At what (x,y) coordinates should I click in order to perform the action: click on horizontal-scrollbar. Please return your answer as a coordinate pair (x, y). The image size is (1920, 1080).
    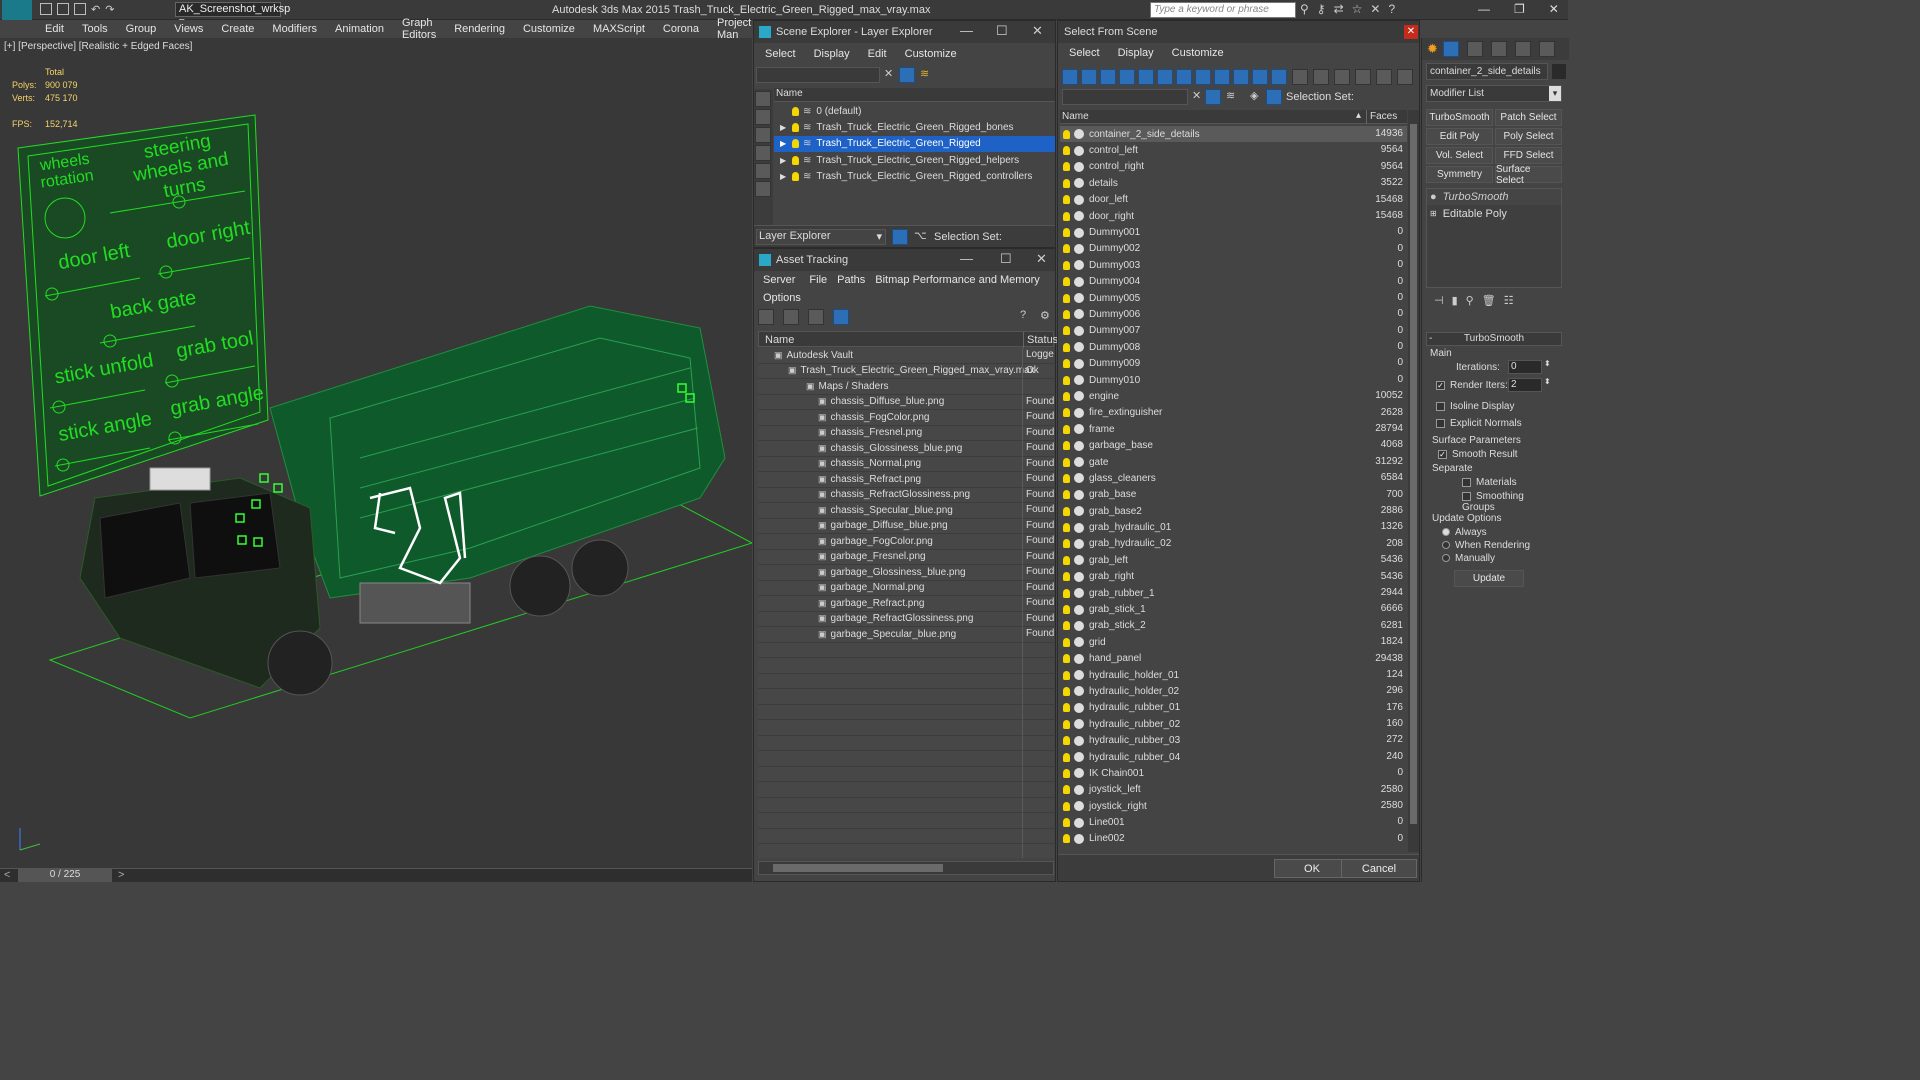
    Looking at the image, I should click on (906, 868).